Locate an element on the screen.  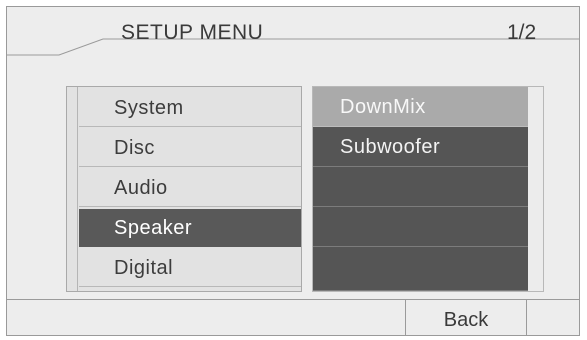
page-indicator: 1/2 is located at coordinates (522, 32).